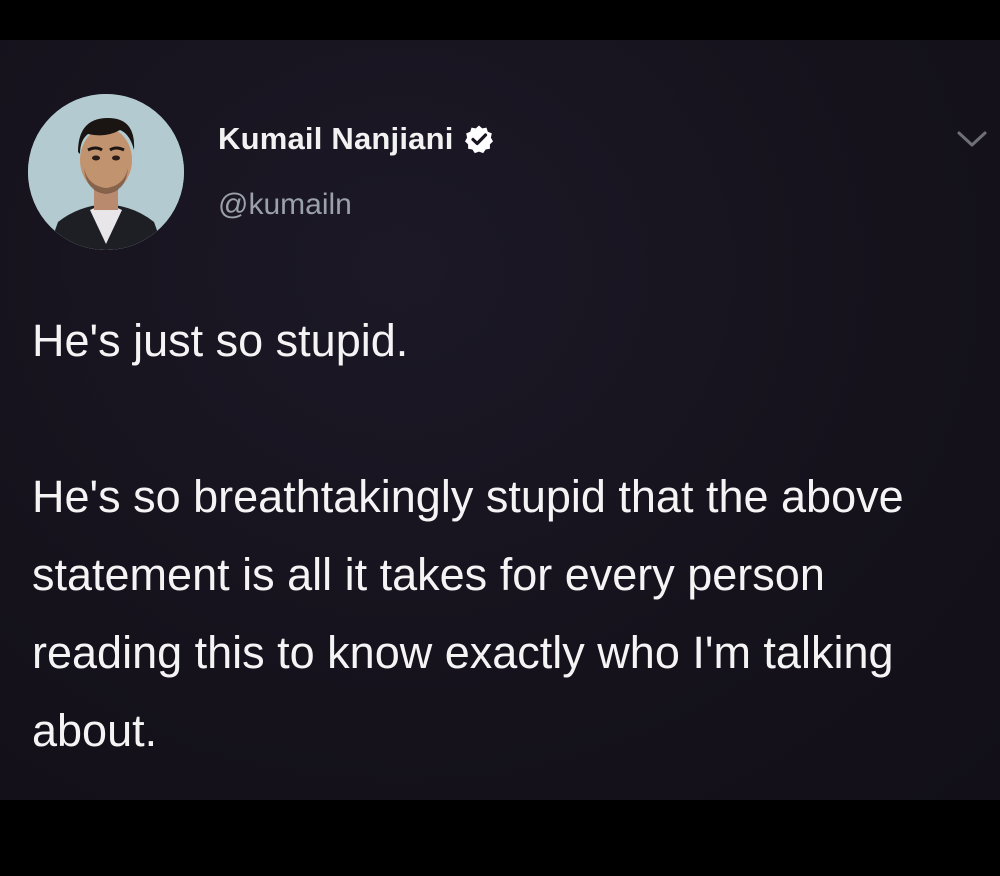  I want to click on avatar-image, so click(106, 172).